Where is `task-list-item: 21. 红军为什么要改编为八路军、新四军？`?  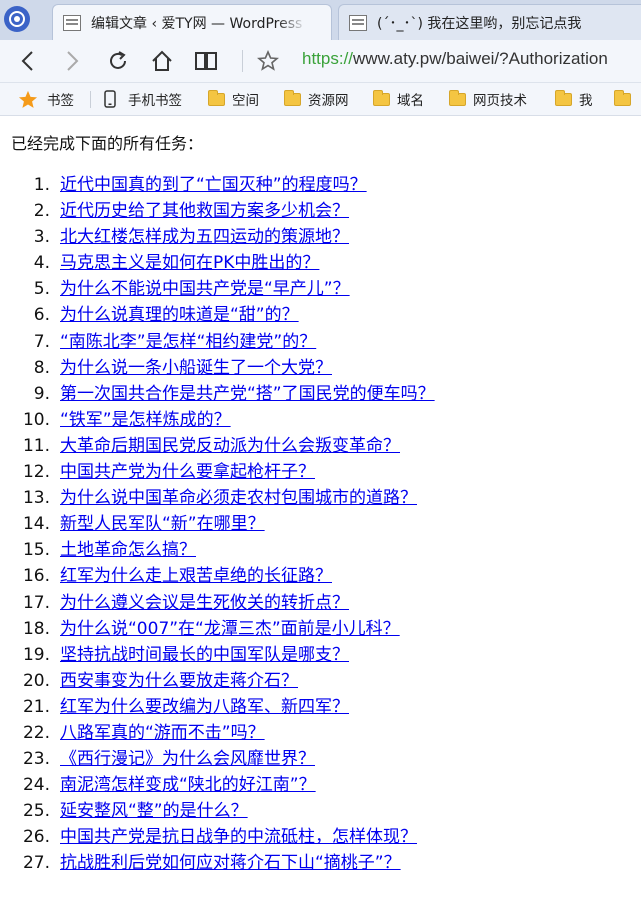
task-list-item: 21. 红军为什么要改编为八路军、新四军？ is located at coordinates (310, 709).